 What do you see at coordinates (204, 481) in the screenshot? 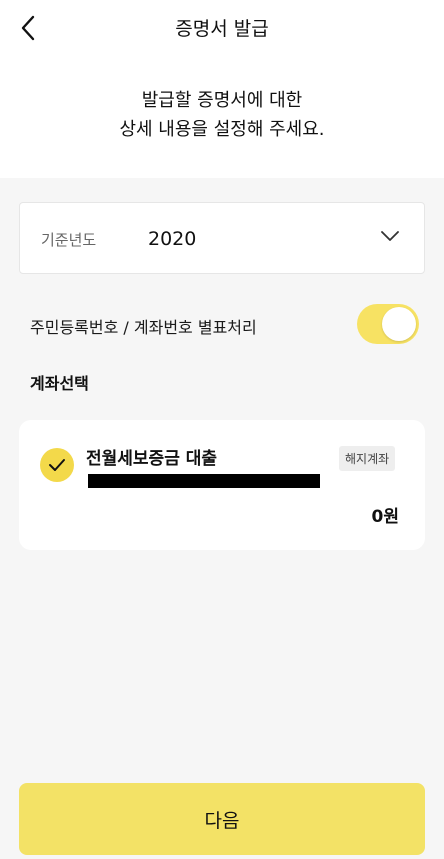
I see `redacted-account-number` at bounding box center [204, 481].